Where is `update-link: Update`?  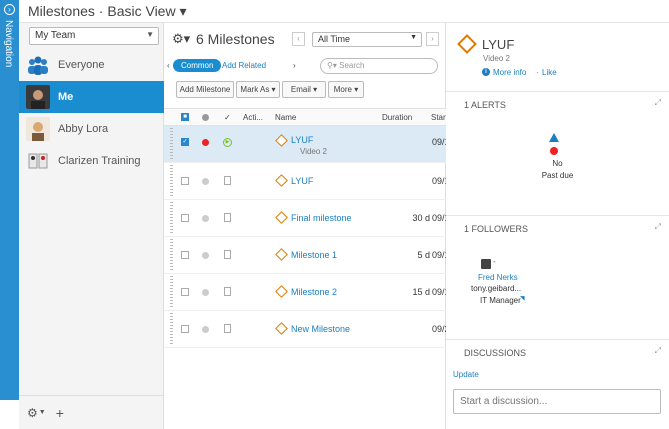
update-link: Update is located at coordinates (466, 374).